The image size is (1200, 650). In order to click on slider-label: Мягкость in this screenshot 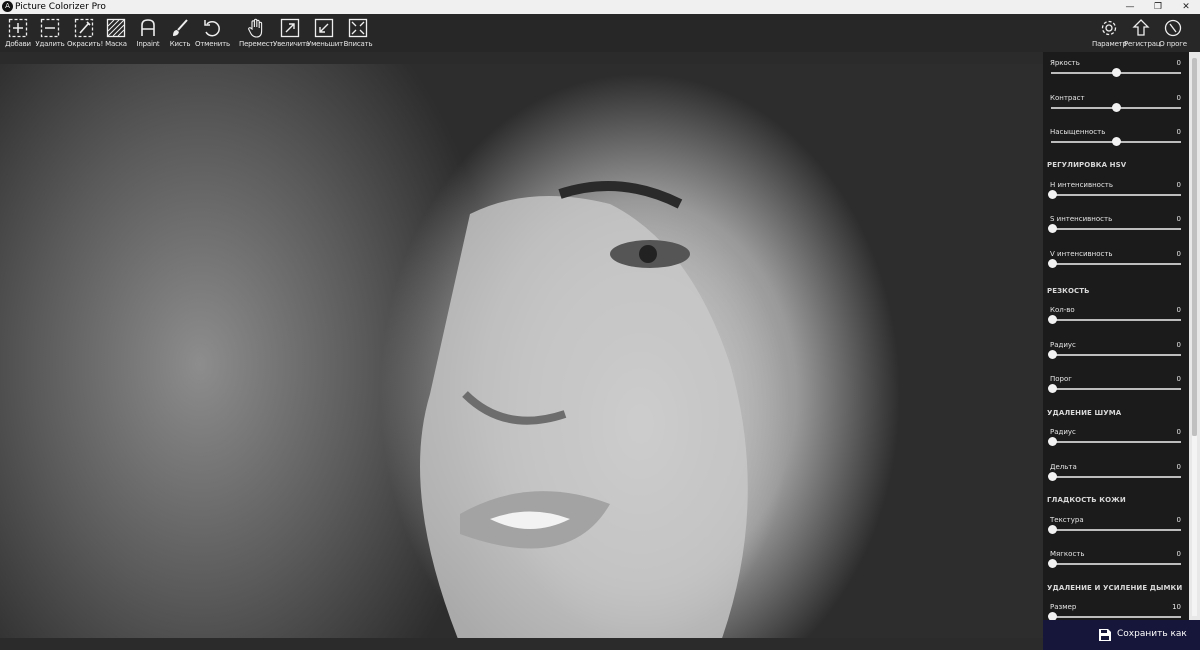, I will do `click(1067, 554)`.